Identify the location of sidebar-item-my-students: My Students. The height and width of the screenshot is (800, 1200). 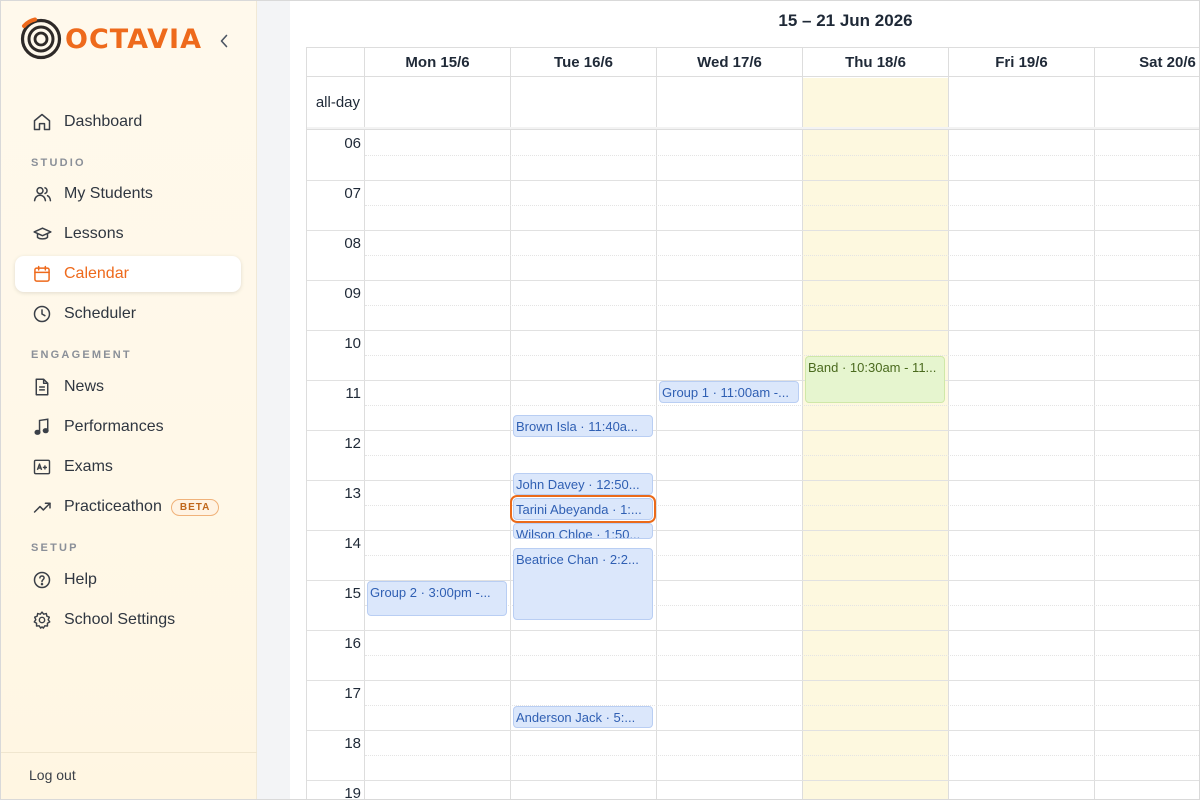
(128, 194).